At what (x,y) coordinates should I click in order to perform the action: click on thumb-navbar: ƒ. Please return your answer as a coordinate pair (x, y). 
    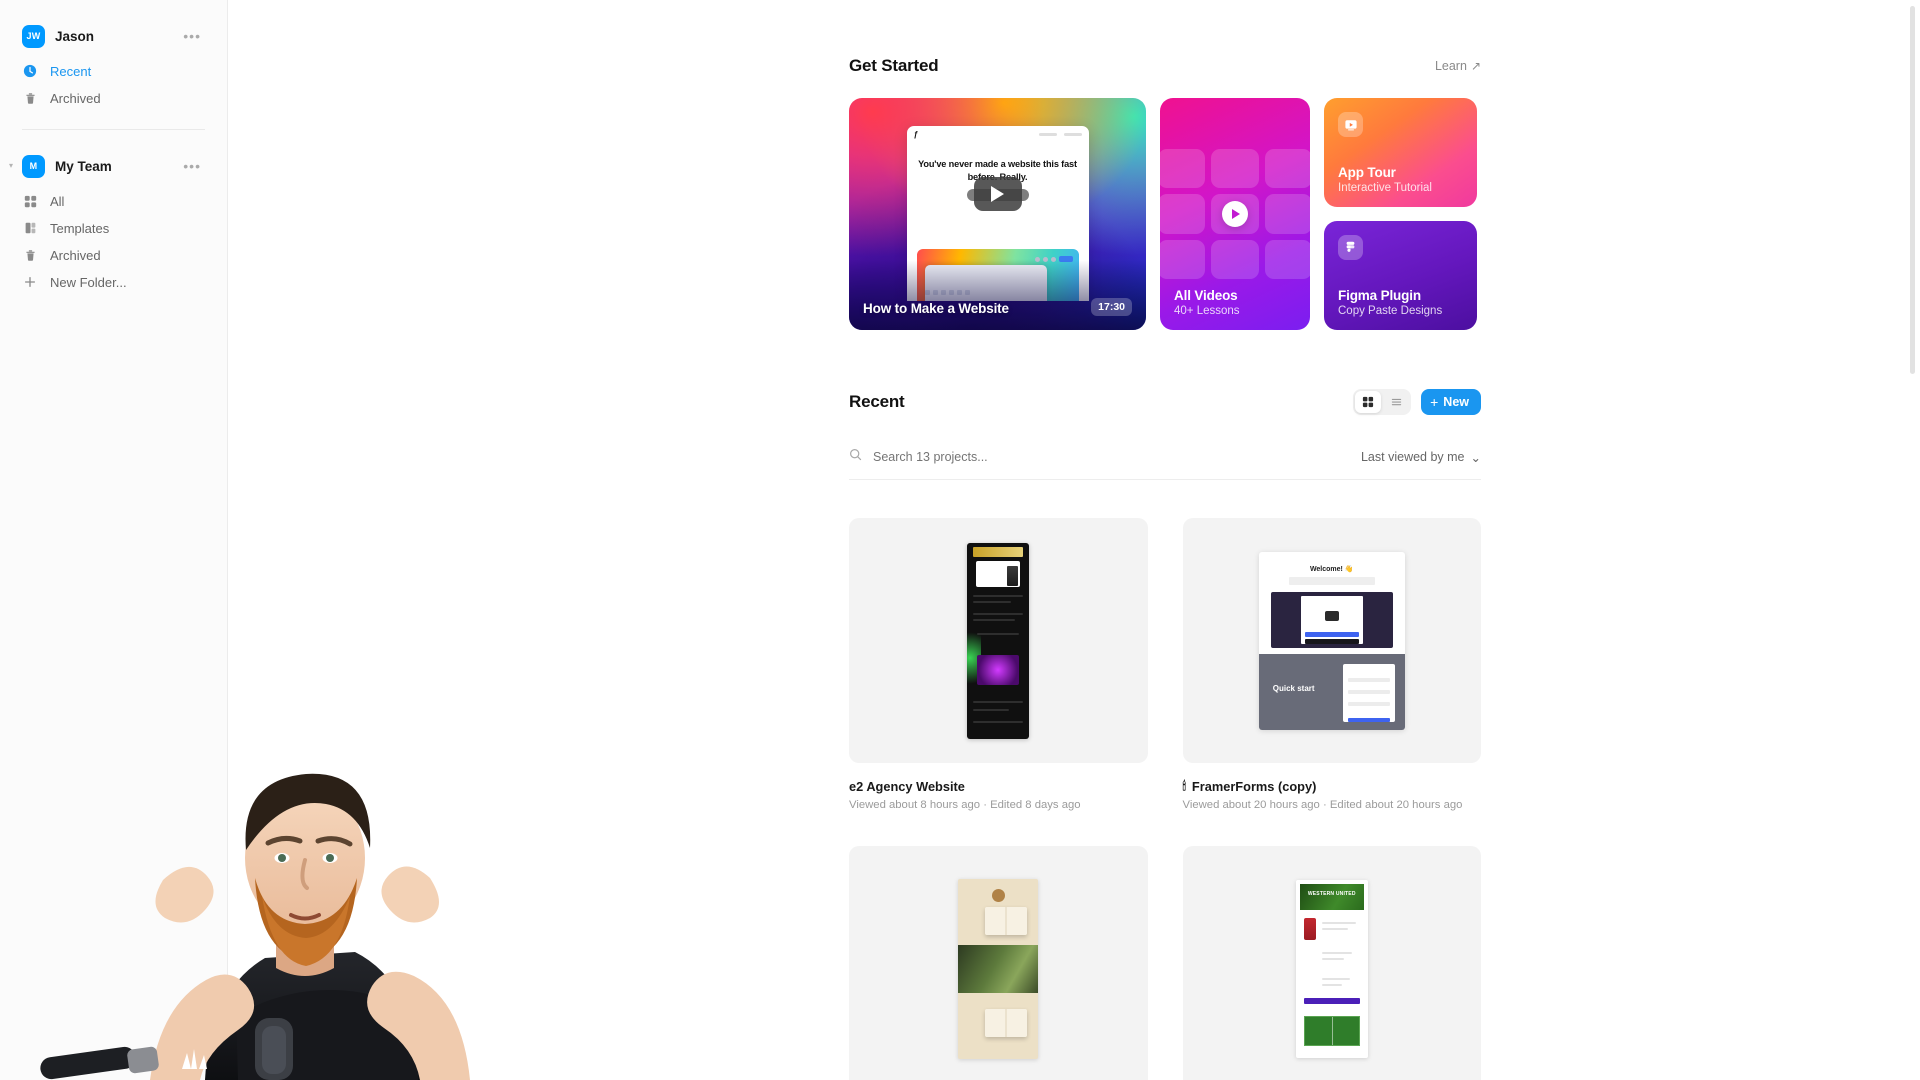
    Looking at the image, I should click on (998, 134).